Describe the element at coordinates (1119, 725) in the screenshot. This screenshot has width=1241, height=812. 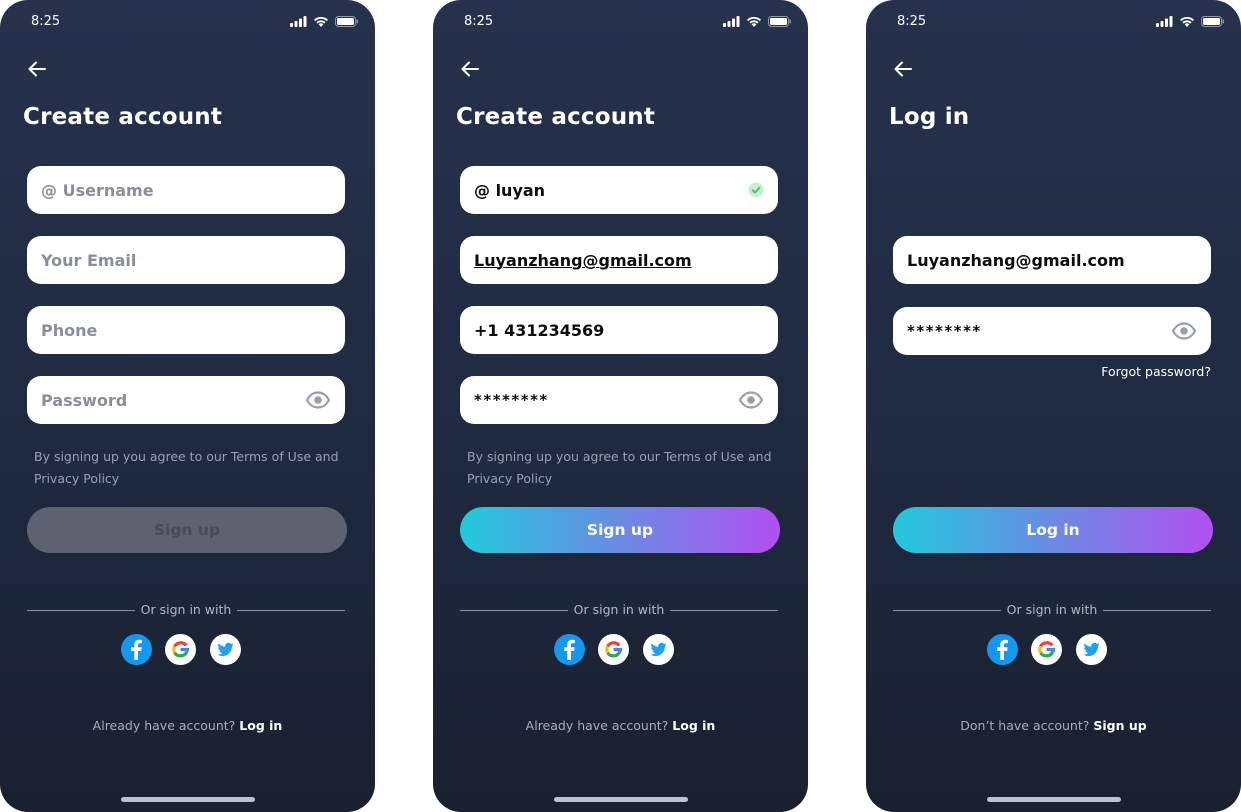
I see `sign-up-link: Sign up` at that location.